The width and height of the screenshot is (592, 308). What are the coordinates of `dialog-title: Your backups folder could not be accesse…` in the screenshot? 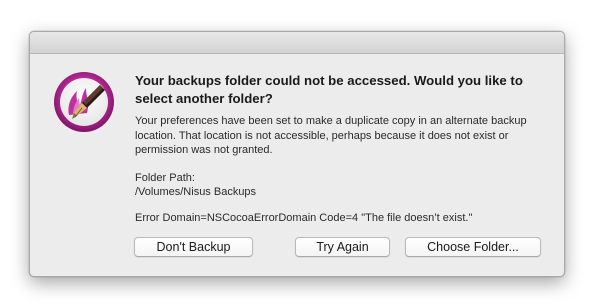 It's located at (329, 89).